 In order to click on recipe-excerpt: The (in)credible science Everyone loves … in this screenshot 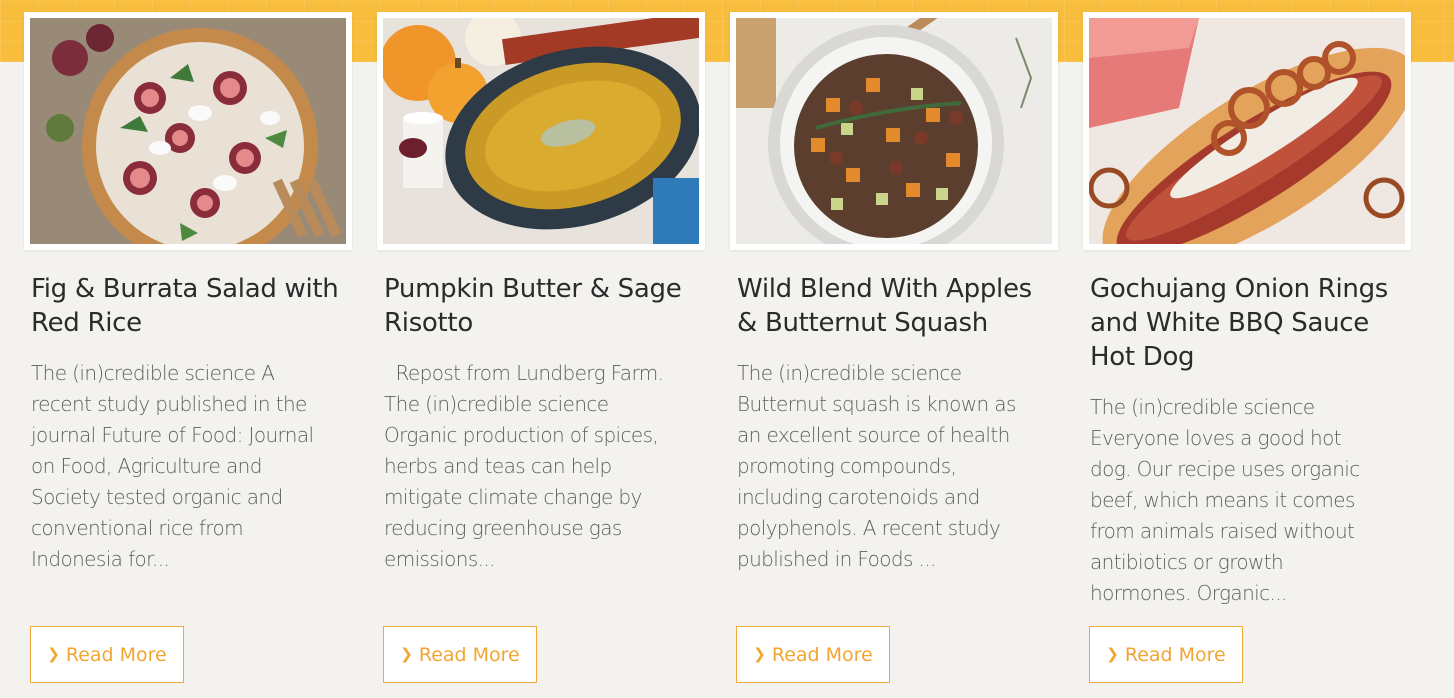, I will do `click(1225, 500)`.